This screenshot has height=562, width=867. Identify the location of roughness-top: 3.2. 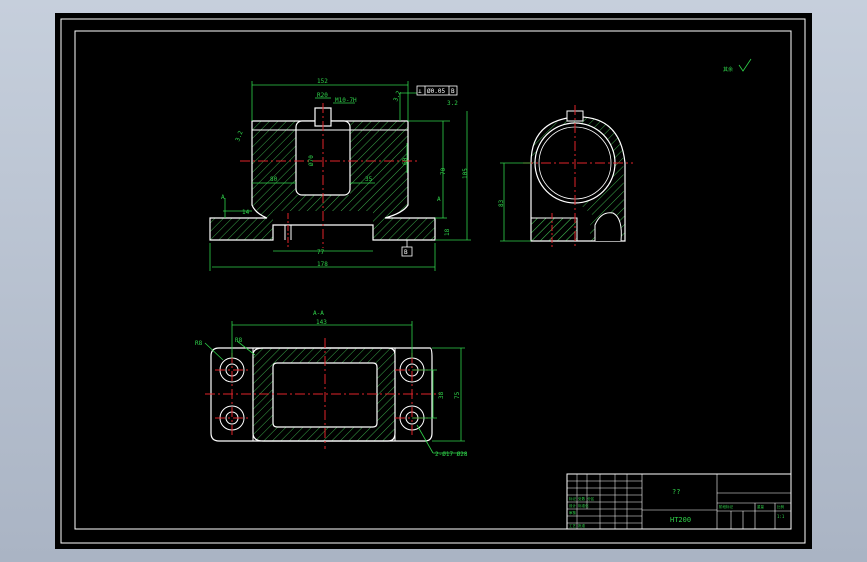
(397, 96).